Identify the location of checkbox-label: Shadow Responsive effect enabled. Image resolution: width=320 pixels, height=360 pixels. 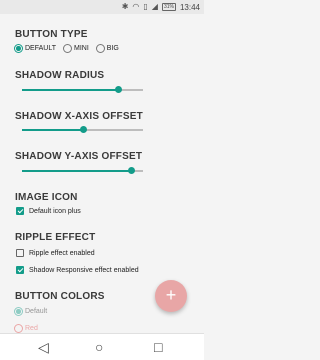
(84, 270).